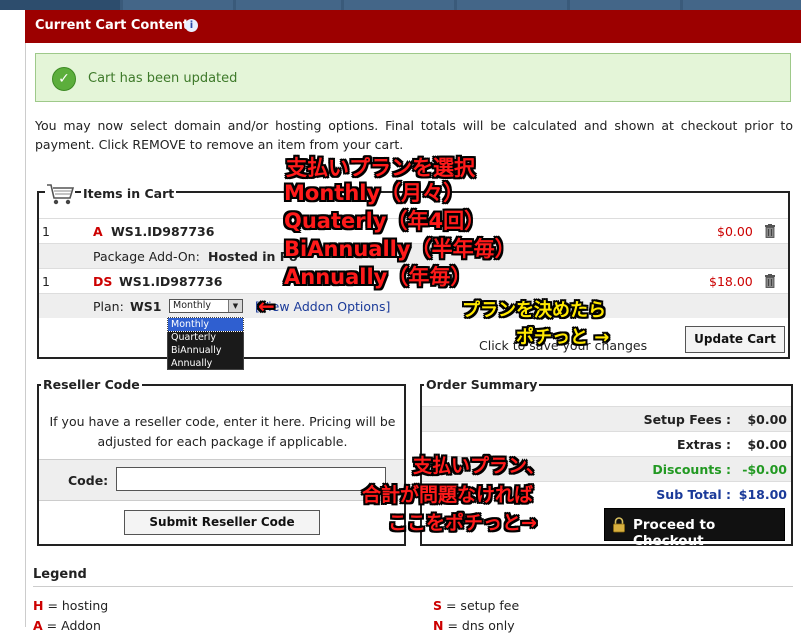 The width and height of the screenshot is (801, 633). Describe the element at coordinates (206, 306) in the screenshot. I see `plan-select: Monthly ▼` at that location.